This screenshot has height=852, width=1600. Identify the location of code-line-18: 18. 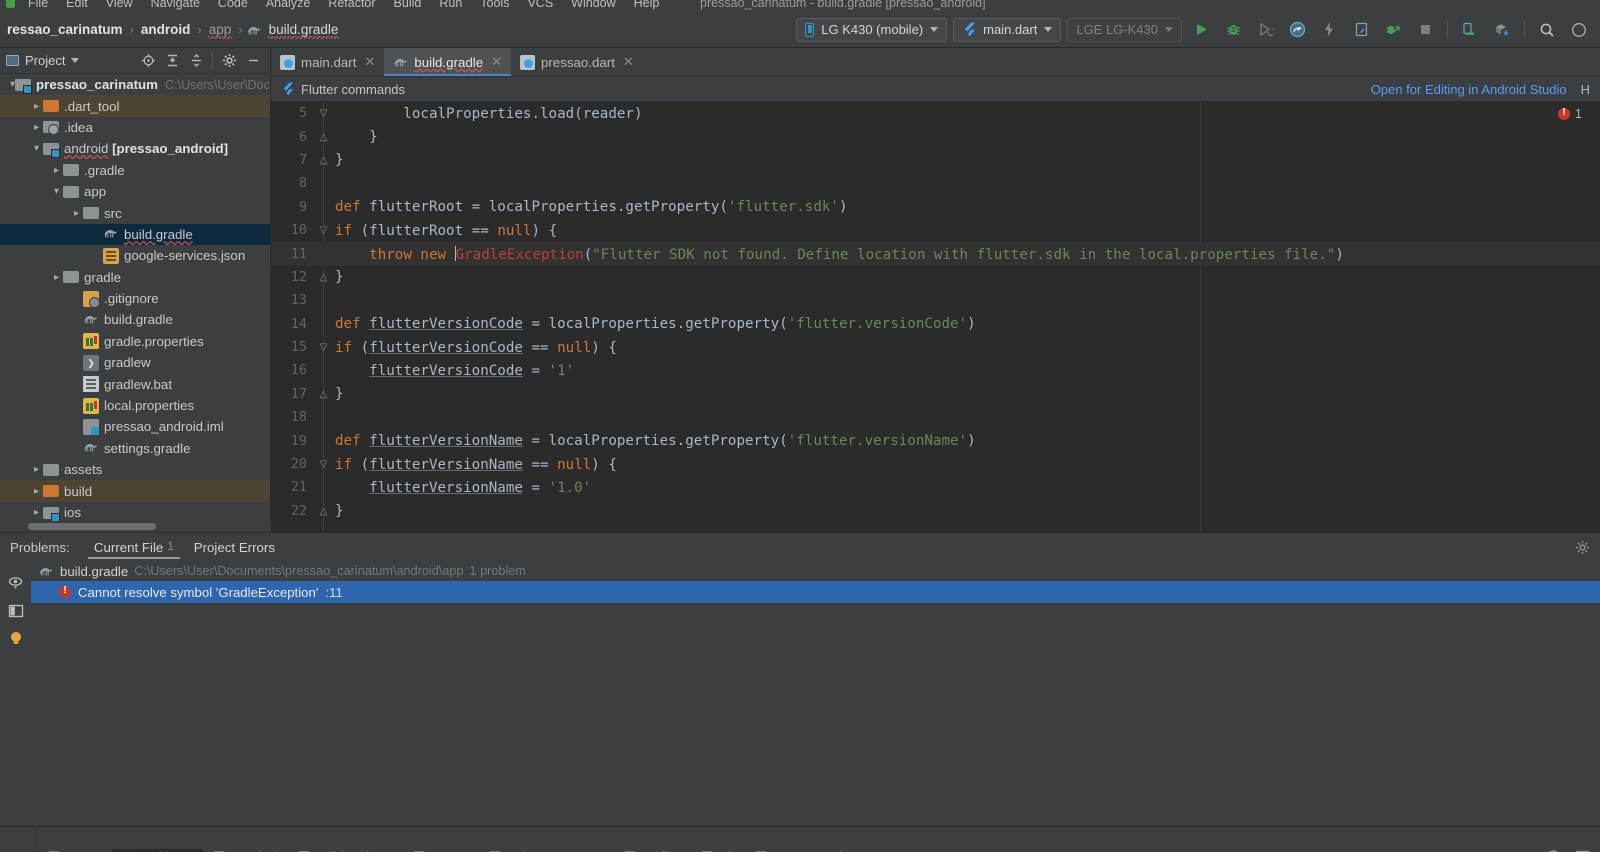
(935, 417).